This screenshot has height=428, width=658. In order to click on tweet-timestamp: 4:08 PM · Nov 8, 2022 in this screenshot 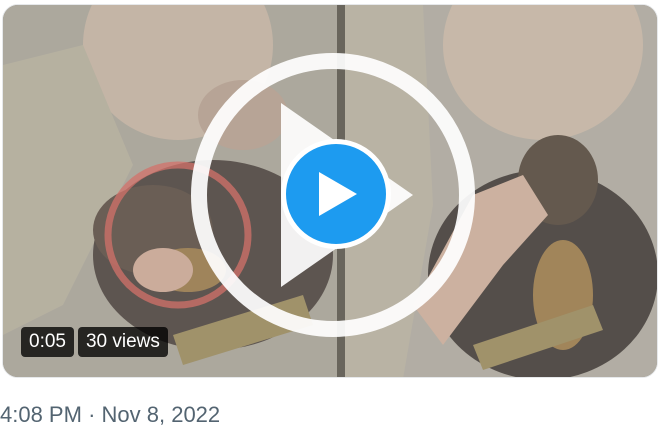, I will do `click(110, 415)`.